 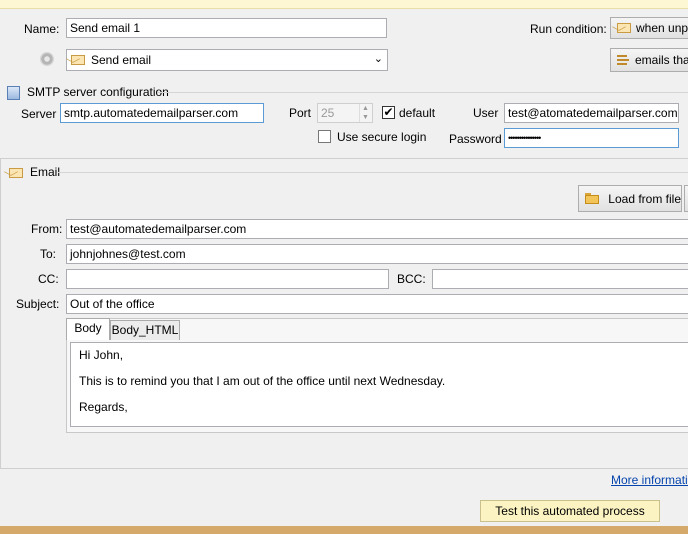 I want to click on folder-open-icon, so click(x=592, y=198).